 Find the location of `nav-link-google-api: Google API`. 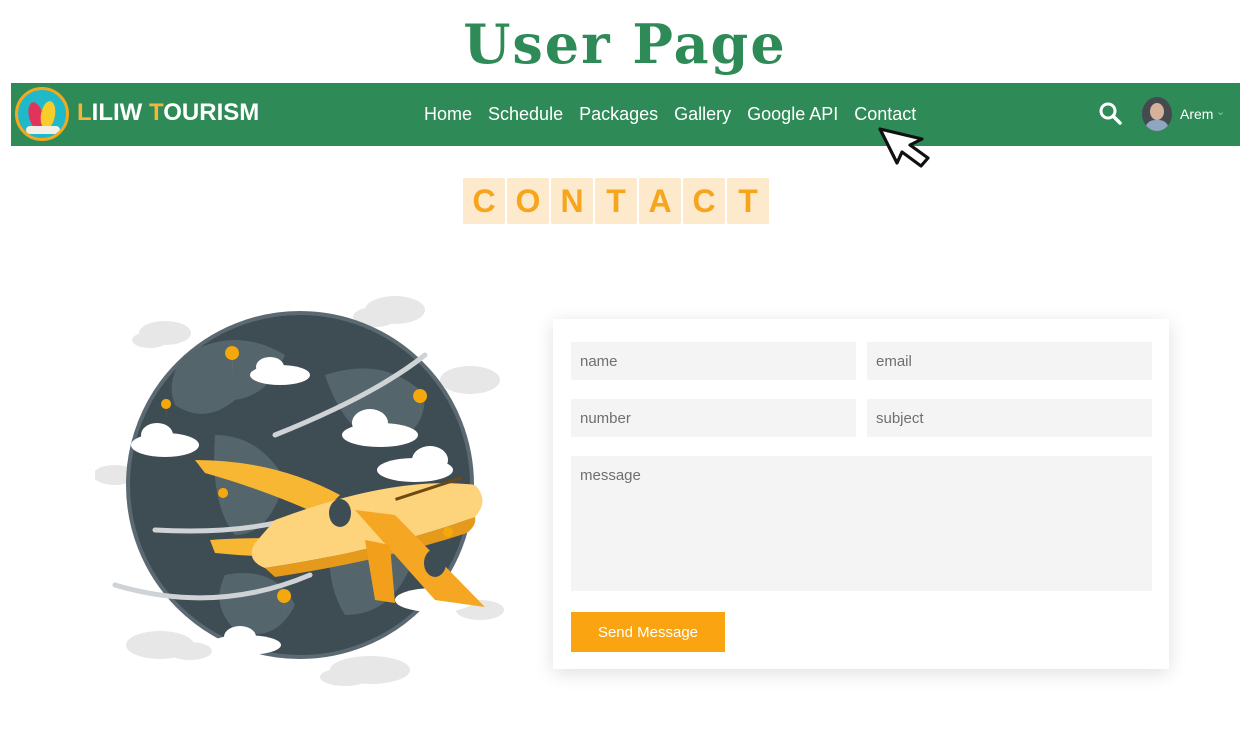

nav-link-google-api: Google API is located at coordinates (792, 114).